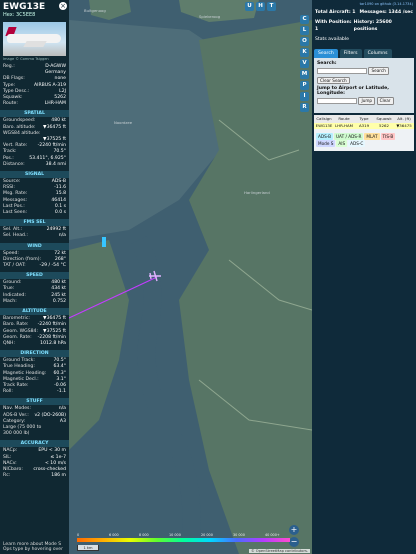  Describe the element at coordinates (364, 119) in the screenshot. I see `column-header: Type` at that location.